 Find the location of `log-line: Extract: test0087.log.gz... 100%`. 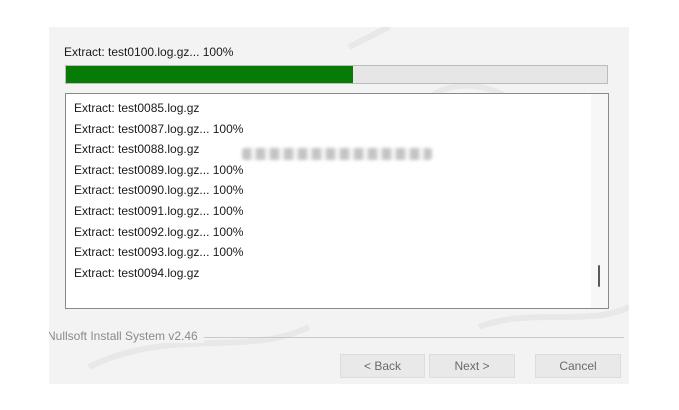

log-line: Extract: test0087.log.gz... 100% is located at coordinates (159, 128).